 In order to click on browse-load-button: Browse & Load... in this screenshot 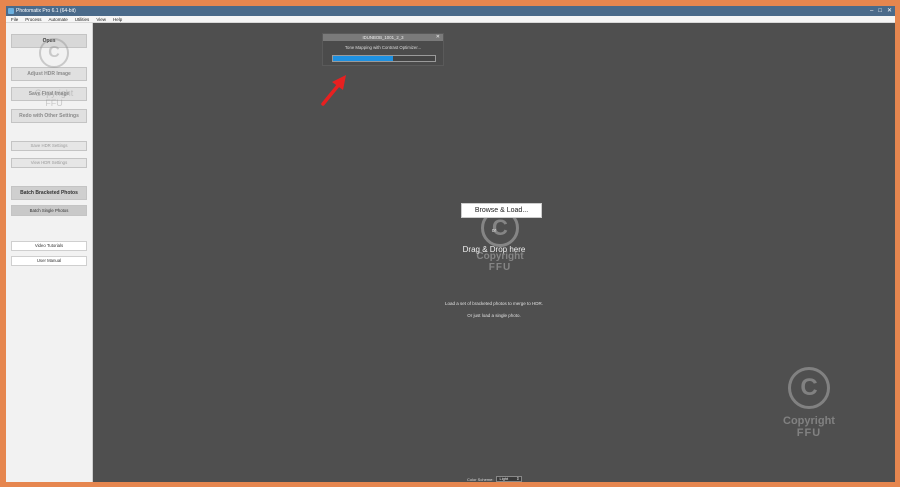, I will do `click(501, 210)`.